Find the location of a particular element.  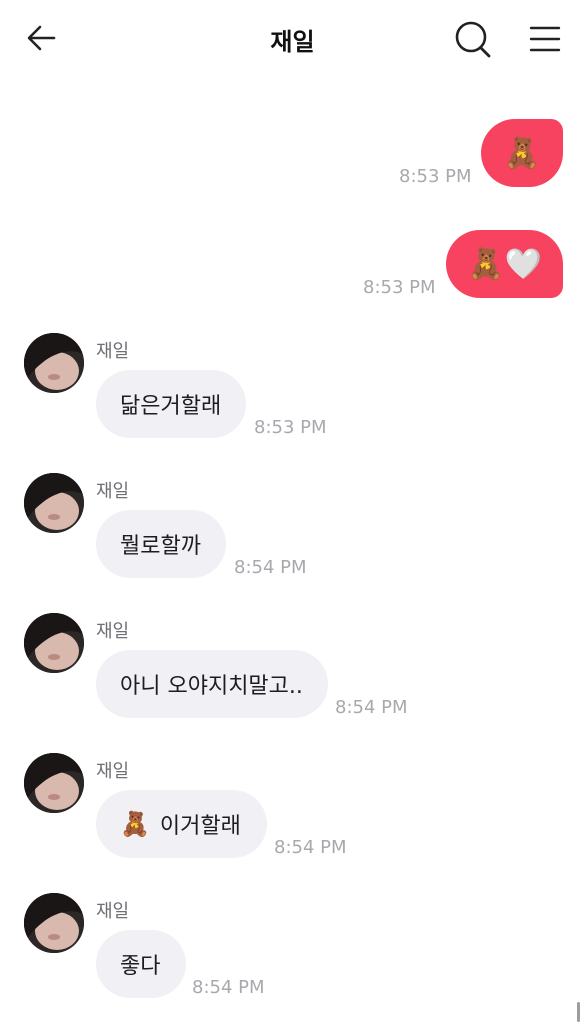

message-text: 뭘로할까 is located at coordinates (160, 546).